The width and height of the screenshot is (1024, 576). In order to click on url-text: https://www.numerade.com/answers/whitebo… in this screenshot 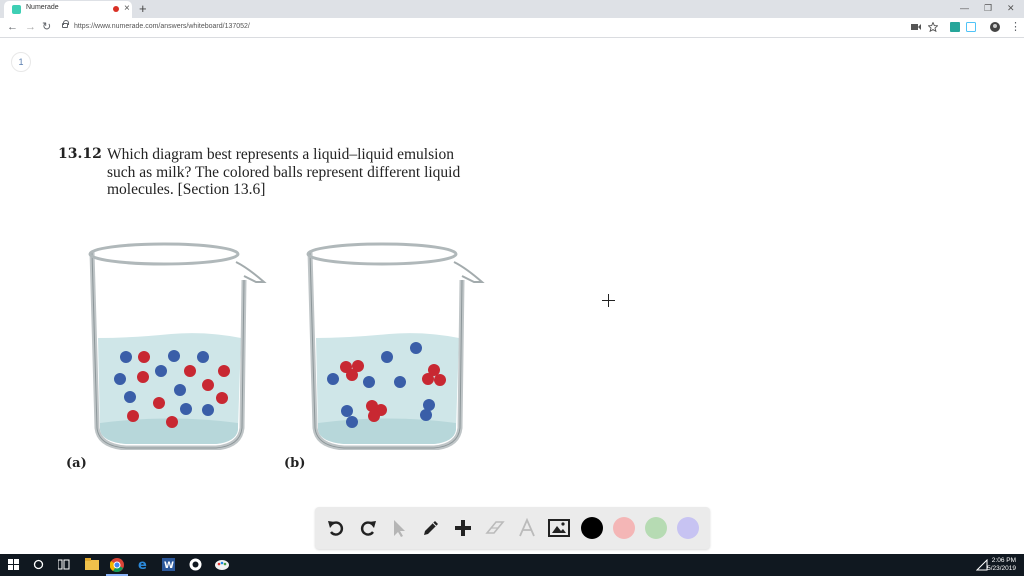, I will do `click(162, 26)`.